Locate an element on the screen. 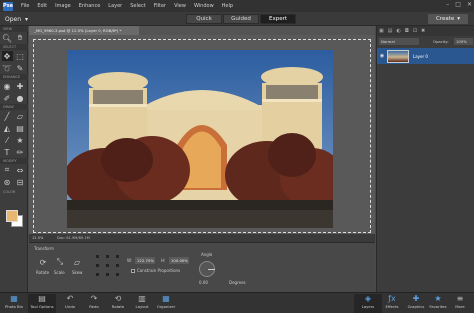  constrain-proportions-label: Constrain Proportions is located at coordinates (159, 270).